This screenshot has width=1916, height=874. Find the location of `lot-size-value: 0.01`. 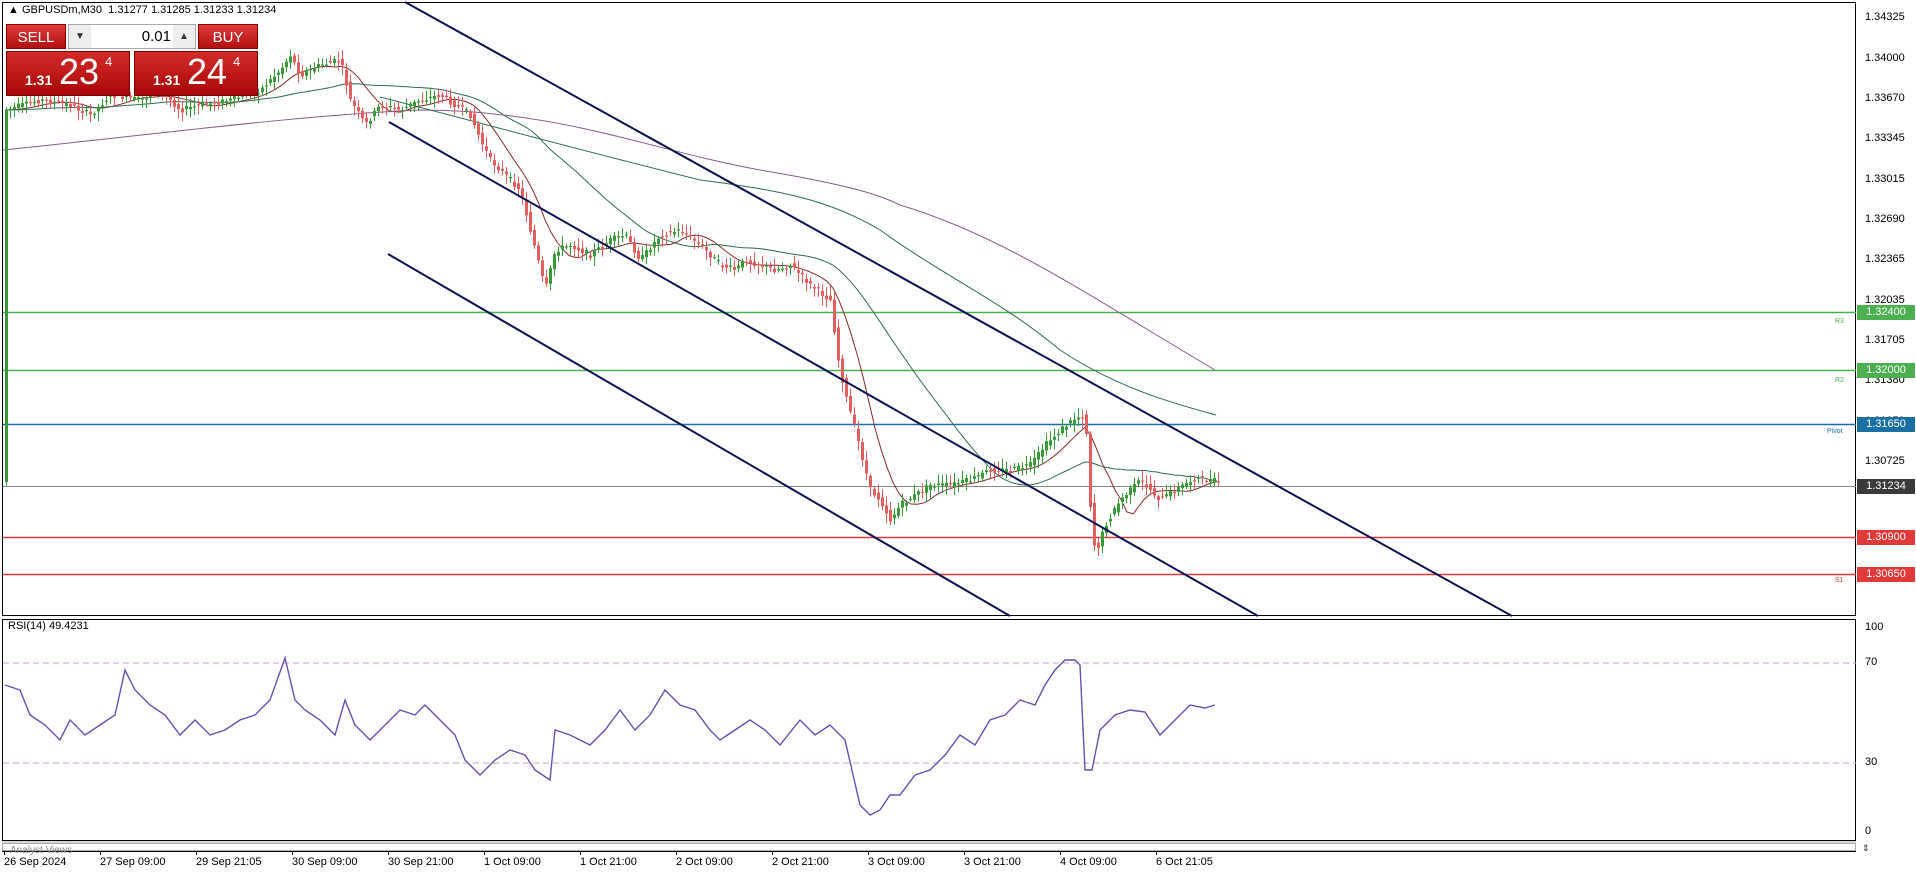

lot-size-value: 0.01 is located at coordinates (132, 36).